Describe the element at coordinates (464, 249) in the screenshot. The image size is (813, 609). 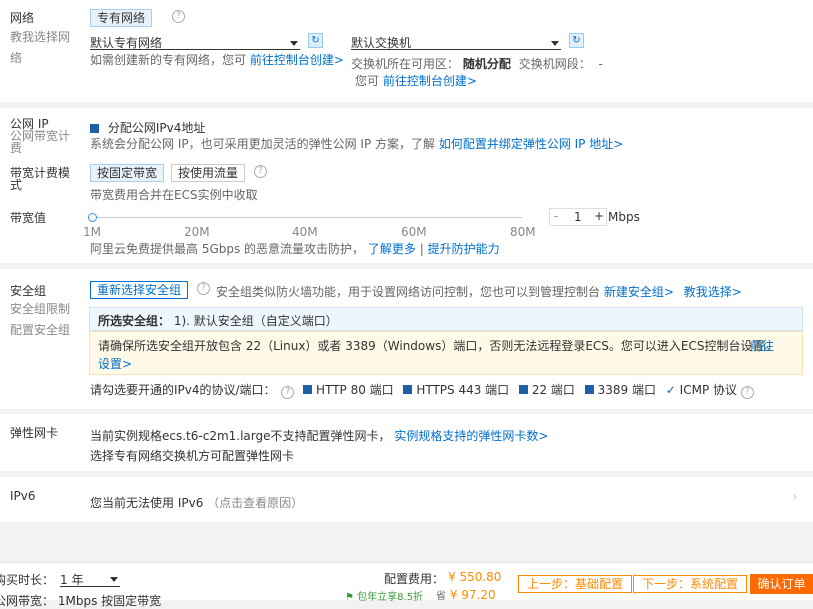
I see `improve-protection-link: 提升防护能力` at that location.